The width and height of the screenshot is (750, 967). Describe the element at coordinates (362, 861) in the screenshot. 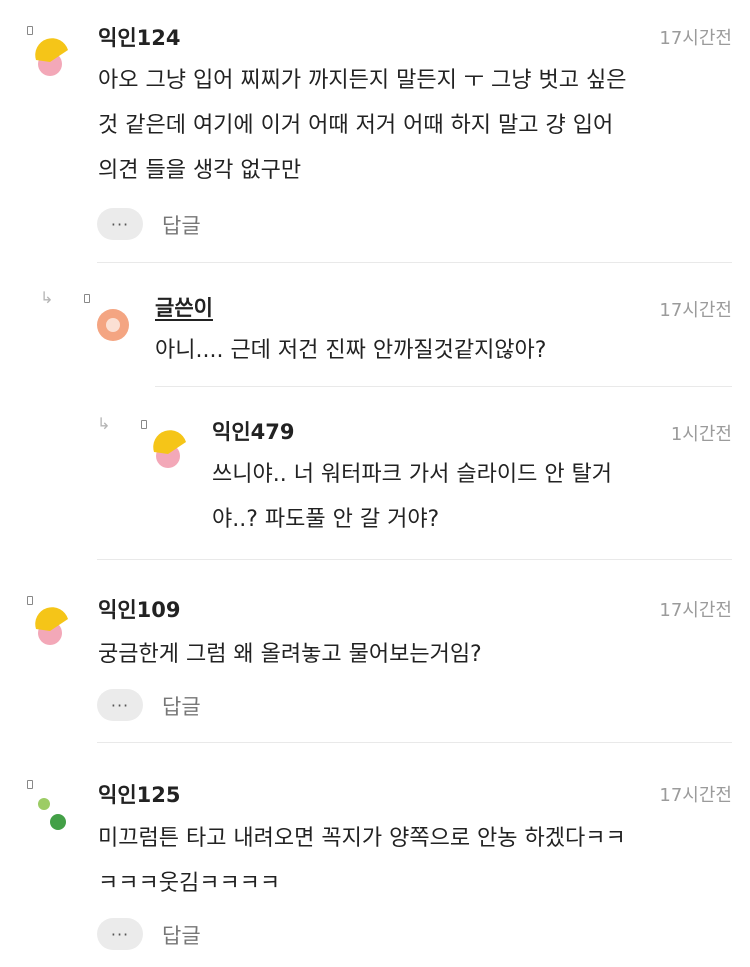

I see `comment-text: 미끄럼튼 타고 내려오면 꼭지가 양쪽으로 안농 하겠다ㅋㅋ ㅋㅋㅋ웃김ㅋㅋㅋㅋ` at that location.